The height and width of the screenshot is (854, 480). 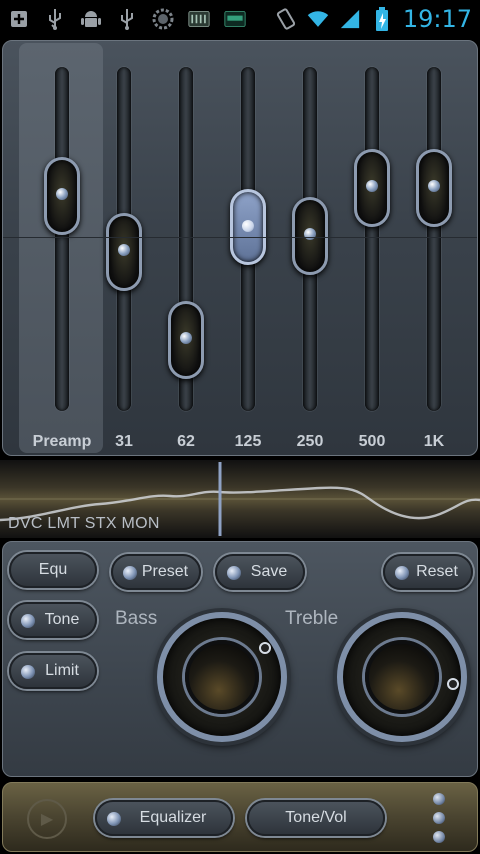 I want to click on band-label: 62, so click(x=186, y=441).